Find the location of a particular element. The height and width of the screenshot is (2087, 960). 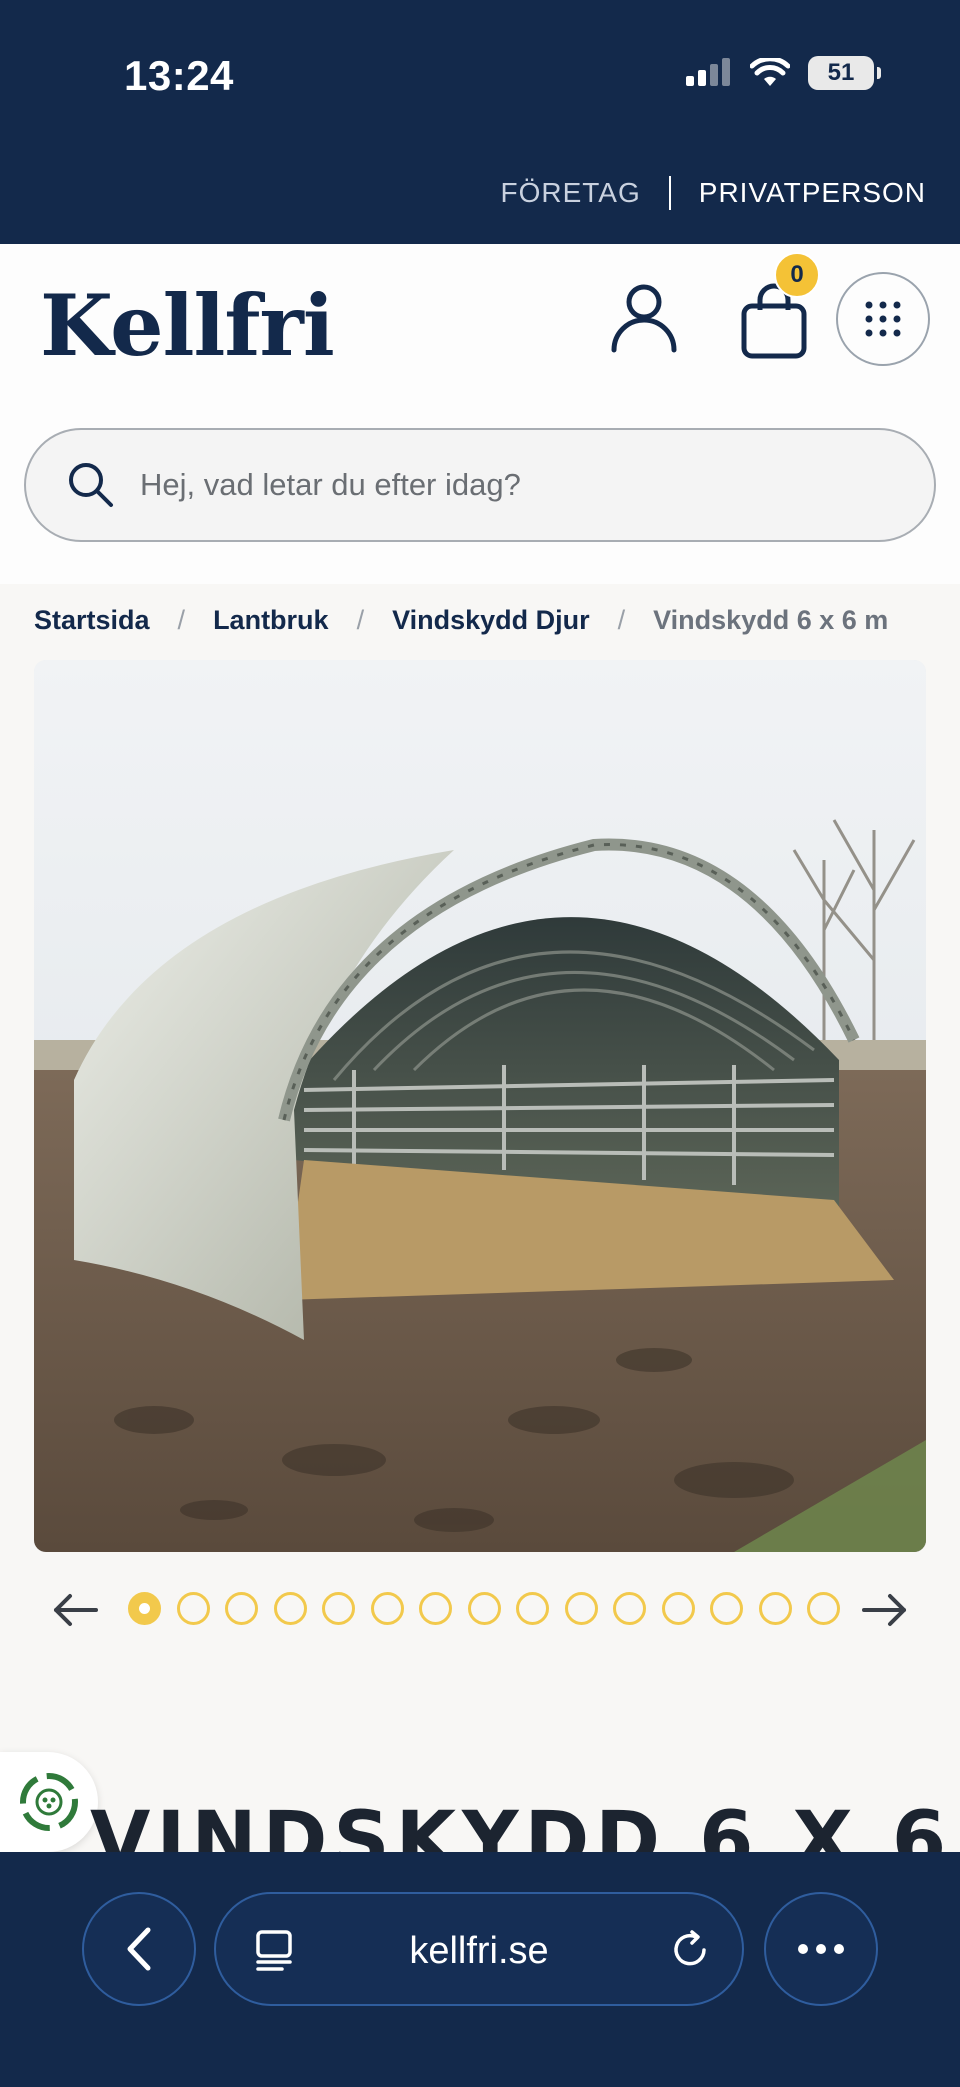

search-placeholder: Hej, vad letar du efter idag? is located at coordinates (330, 484).